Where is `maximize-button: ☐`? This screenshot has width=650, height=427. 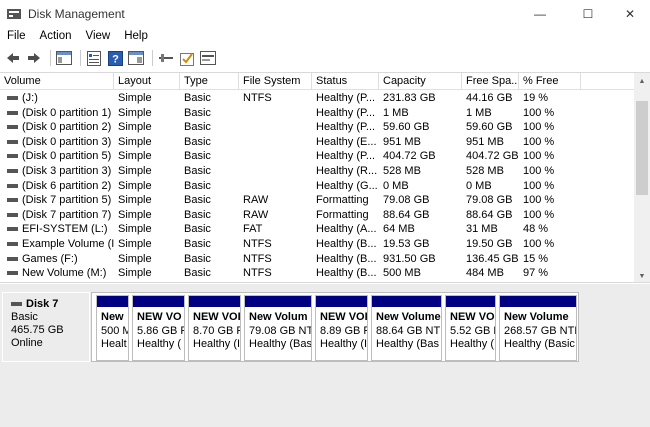 maximize-button: ☐ is located at coordinates (588, 14).